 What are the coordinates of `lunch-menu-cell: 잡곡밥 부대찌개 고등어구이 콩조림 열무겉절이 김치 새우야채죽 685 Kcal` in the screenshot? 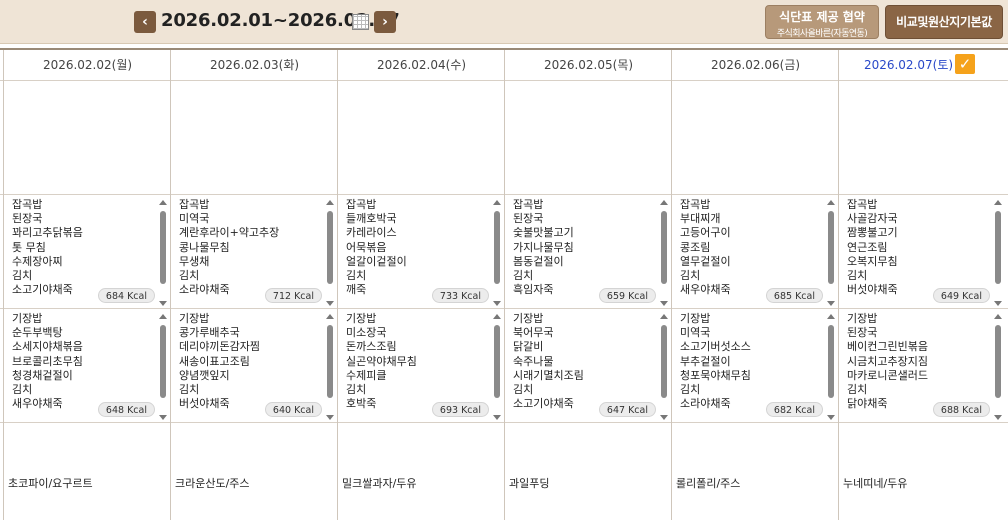 It's located at (755, 251).